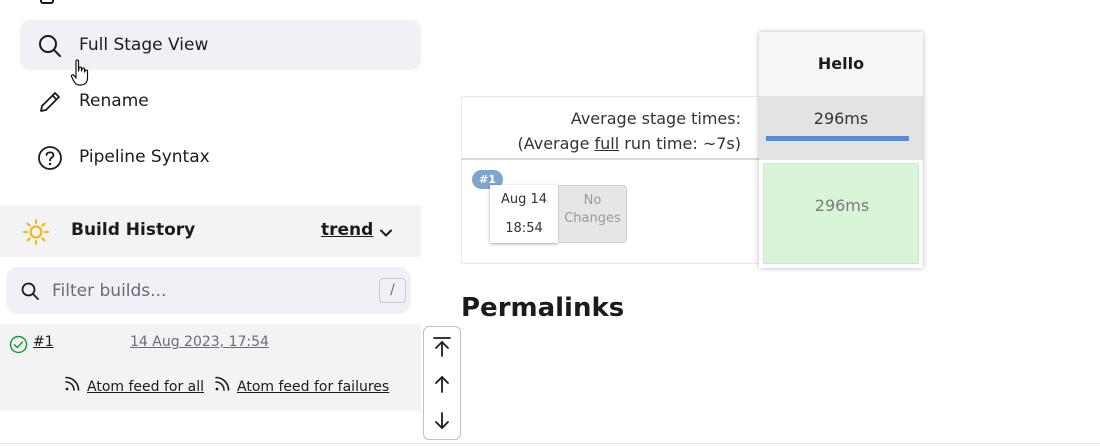  Describe the element at coordinates (392, 290) in the screenshot. I see `keyboard-shortcut-hint: /` at that location.